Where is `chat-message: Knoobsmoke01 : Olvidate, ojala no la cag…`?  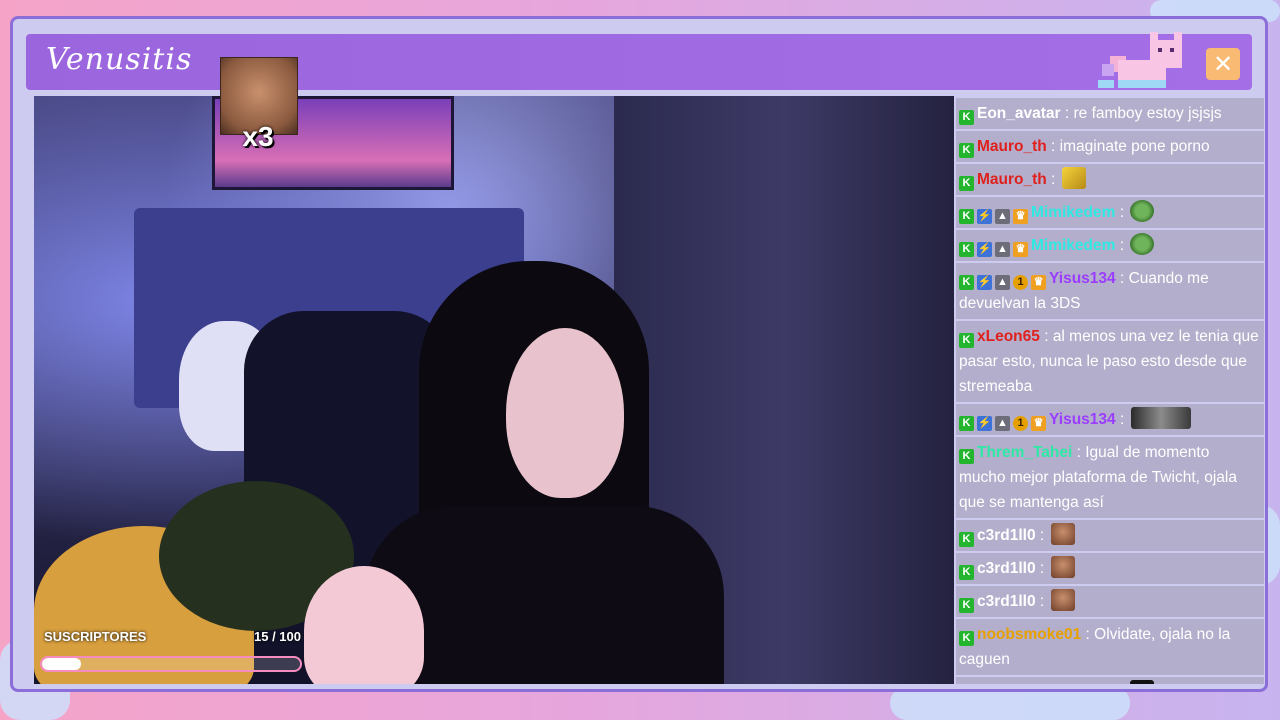 chat-message: Knoobsmoke01 : Olvidate, ojala no la cag… is located at coordinates (1110, 647).